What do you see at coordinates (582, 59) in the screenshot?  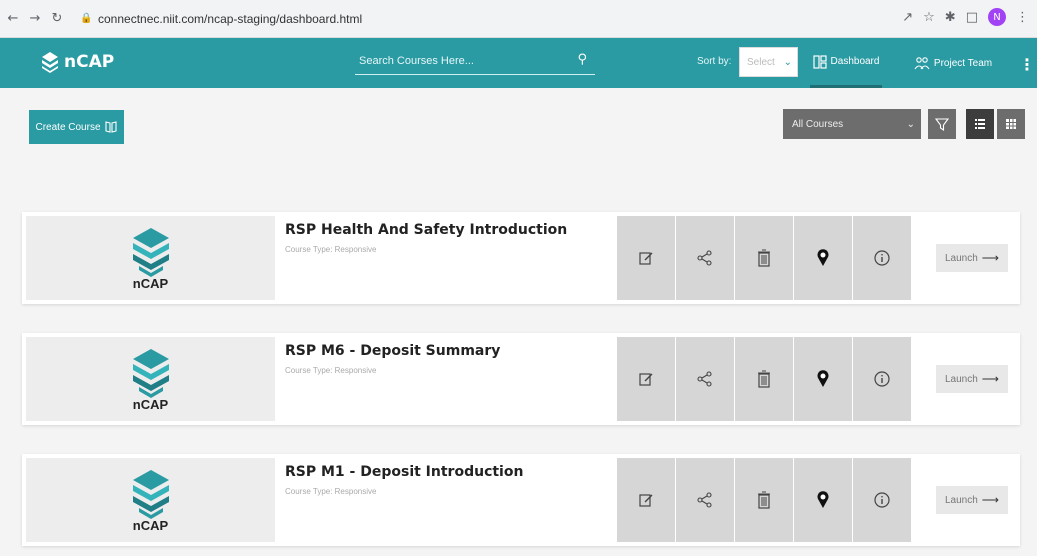 I see `search-icon: ⚲` at bounding box center [582, 59].